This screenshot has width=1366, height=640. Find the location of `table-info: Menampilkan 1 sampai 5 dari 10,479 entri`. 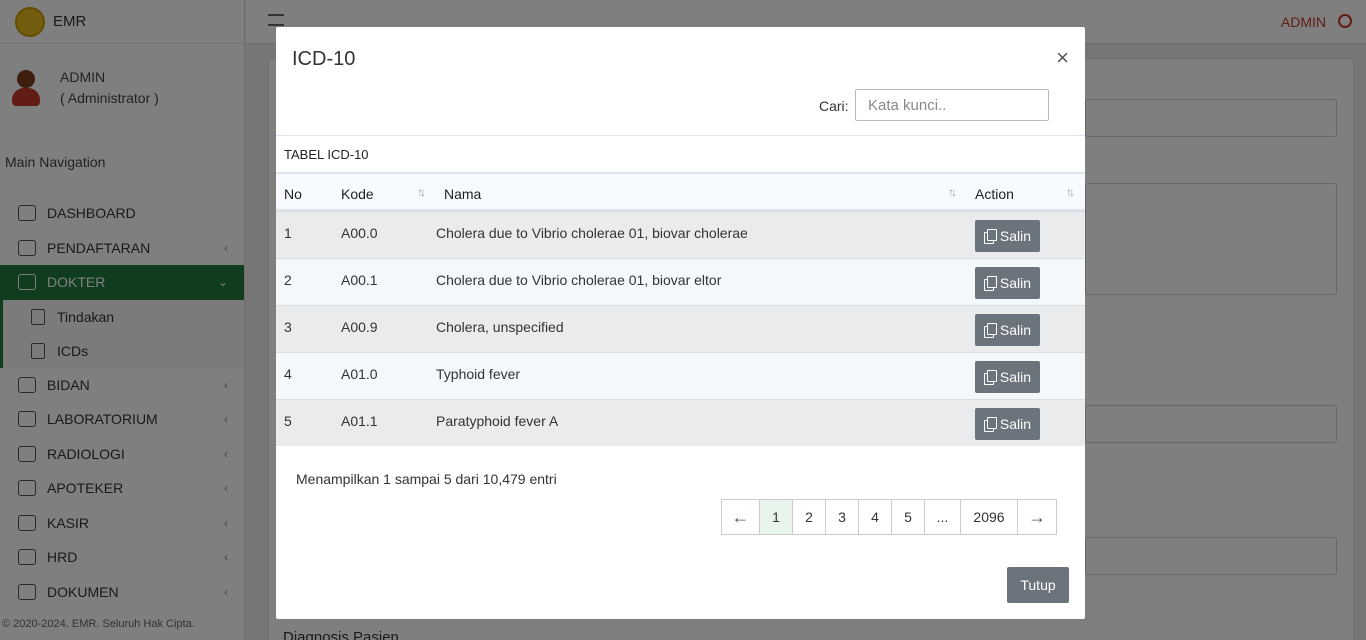

table-info: Menampilkan 1 sampai 5 dari 10,479 entri is located at coordinates (426, 479).